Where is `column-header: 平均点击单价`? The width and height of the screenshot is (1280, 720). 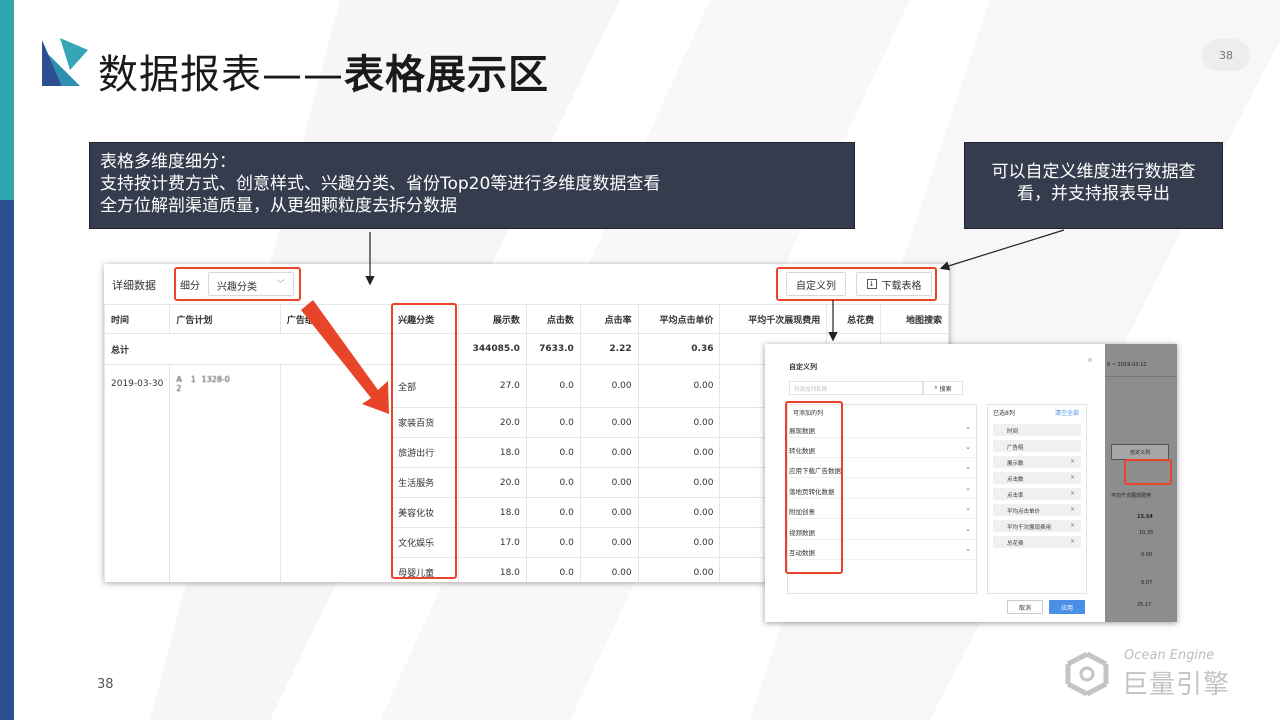 column-header: 平均点击单价 is located at coordinates (679, 319).